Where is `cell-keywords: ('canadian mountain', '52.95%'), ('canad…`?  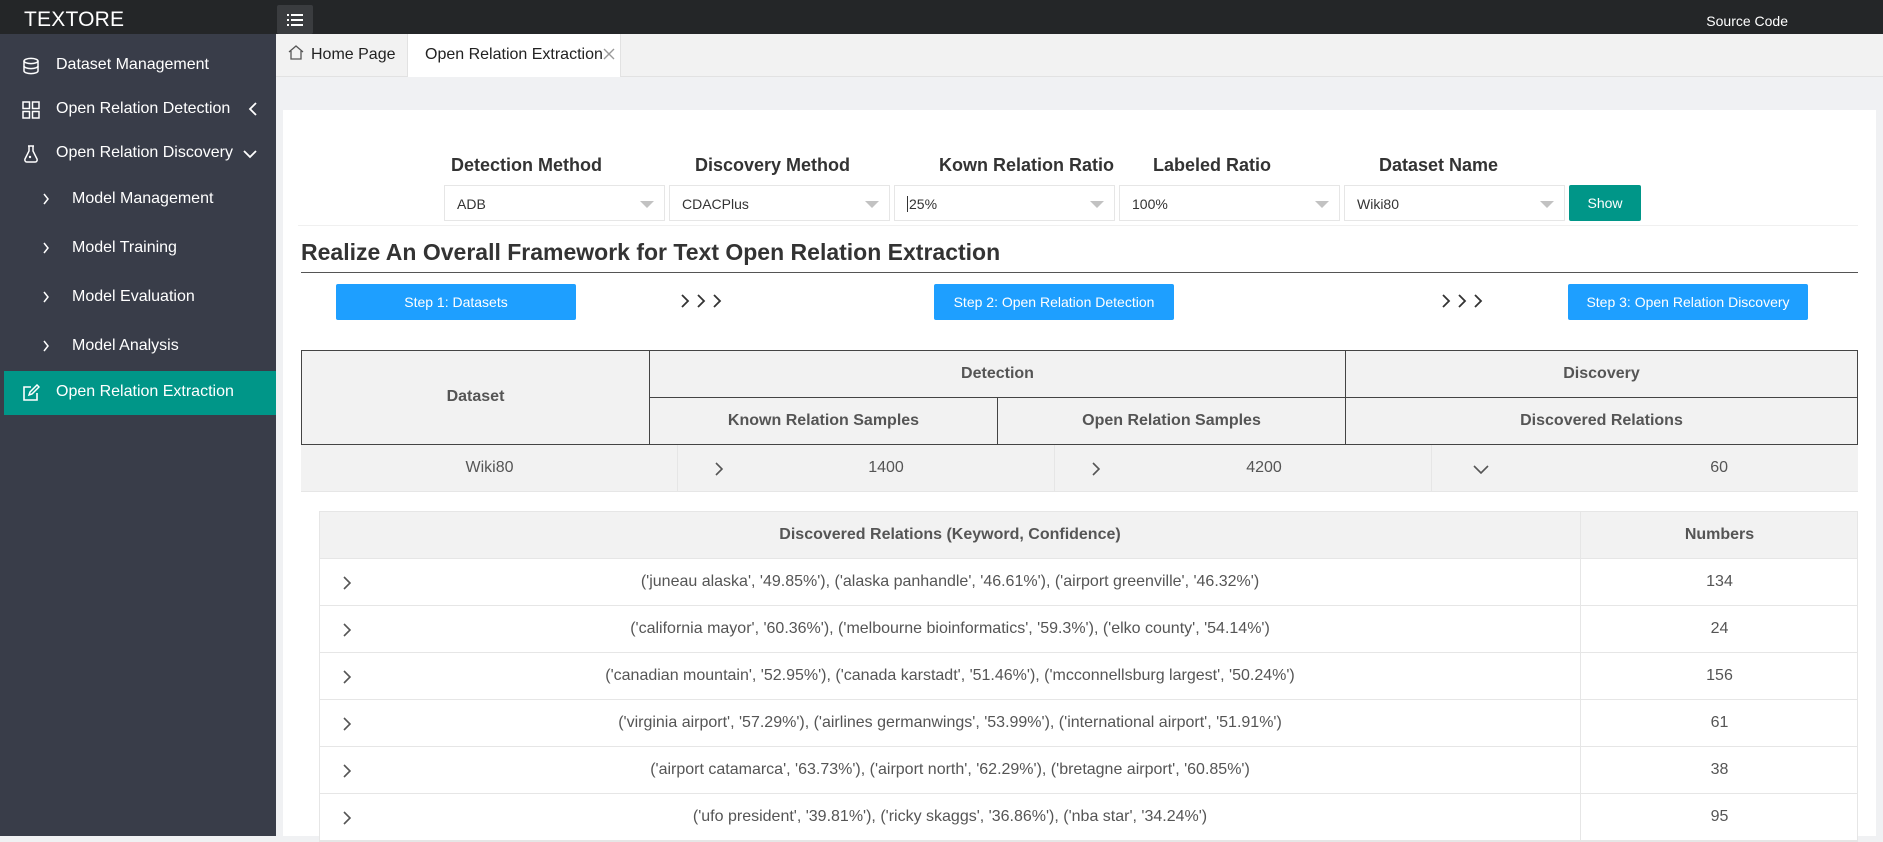 cell-keywords: ('canadian mountain', '52.95%'), ('canad… is located at coordinates (950, 675).